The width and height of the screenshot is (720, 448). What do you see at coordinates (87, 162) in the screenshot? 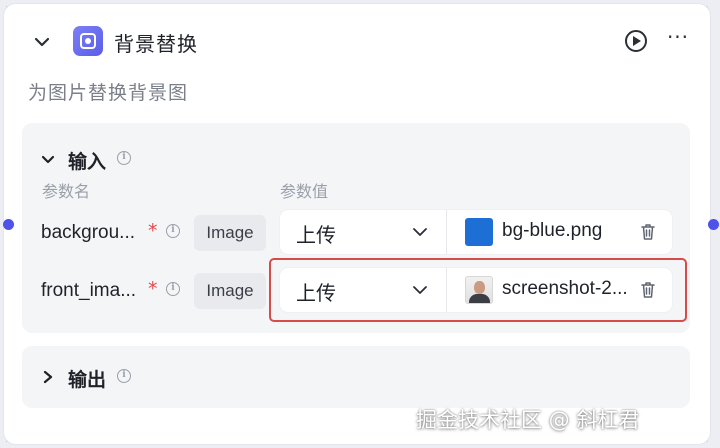
I see `input-section-title: 输入` at bounding box center [87, 162].